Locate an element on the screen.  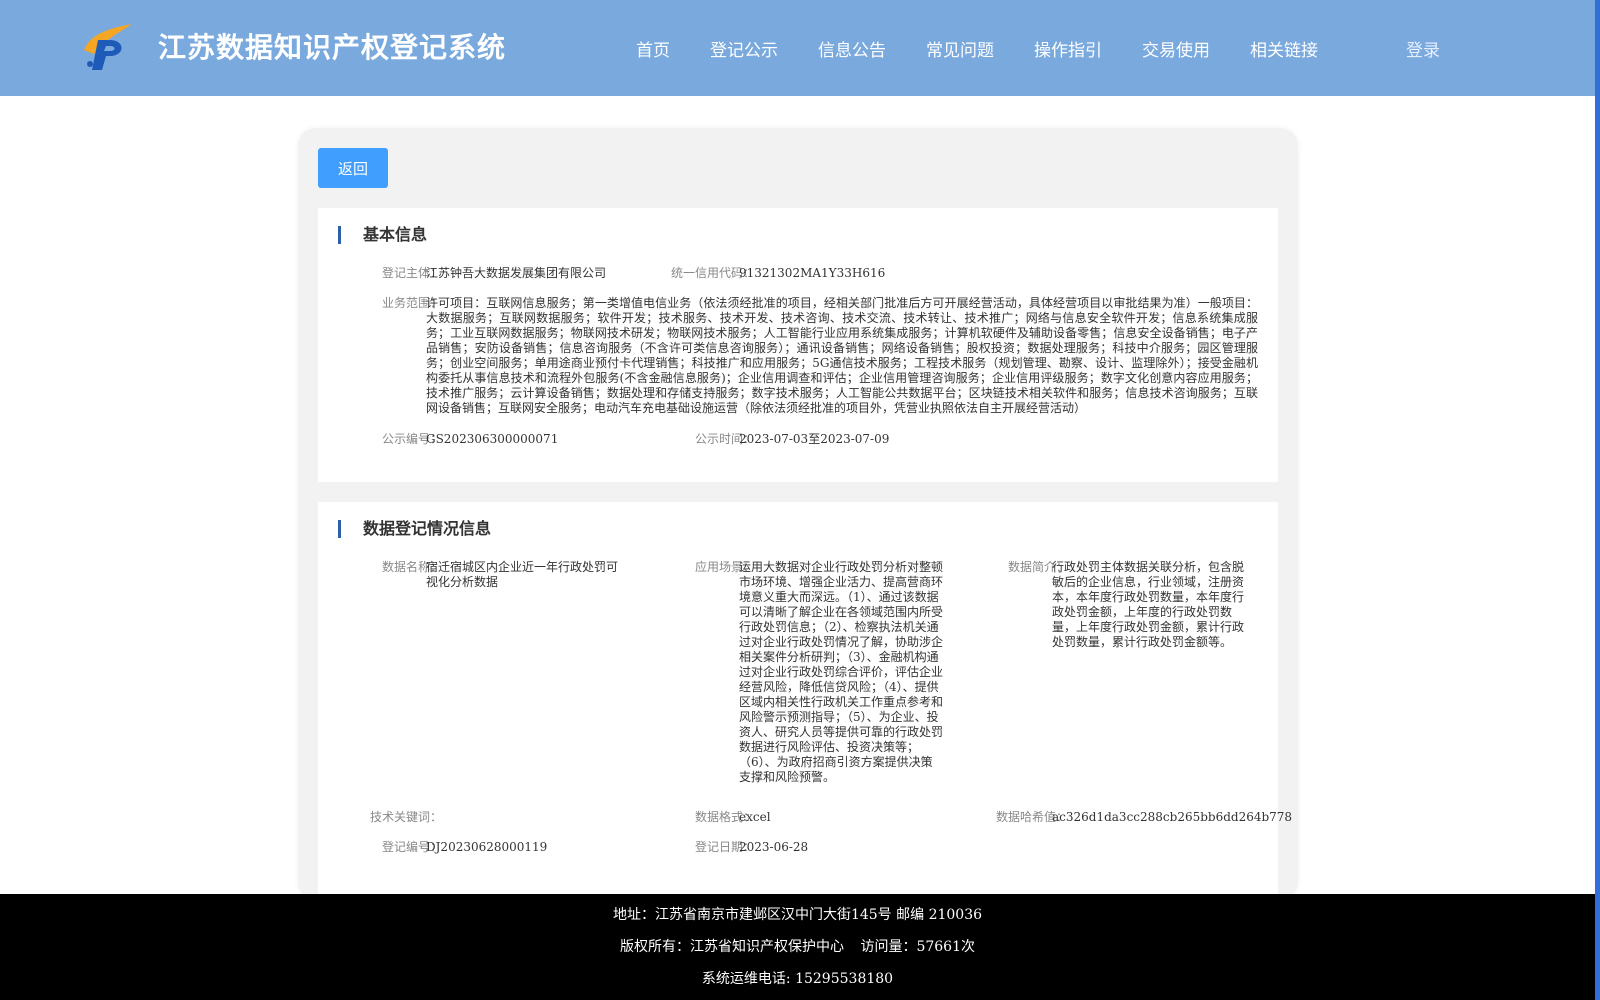
section-title-data-registration: 数据登记情况信息 is located at coordinates (414, 529).